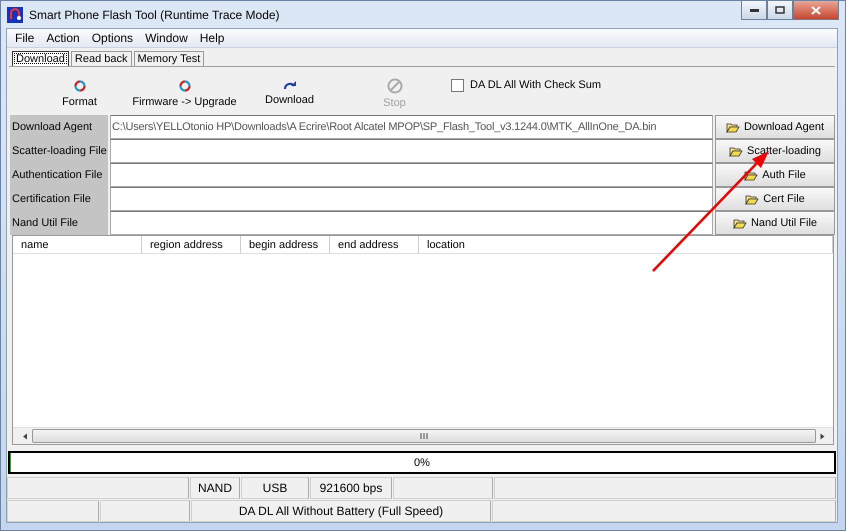 This screenshot has height=531, width=846. I want to click on minimize-button, so click(754, 10).